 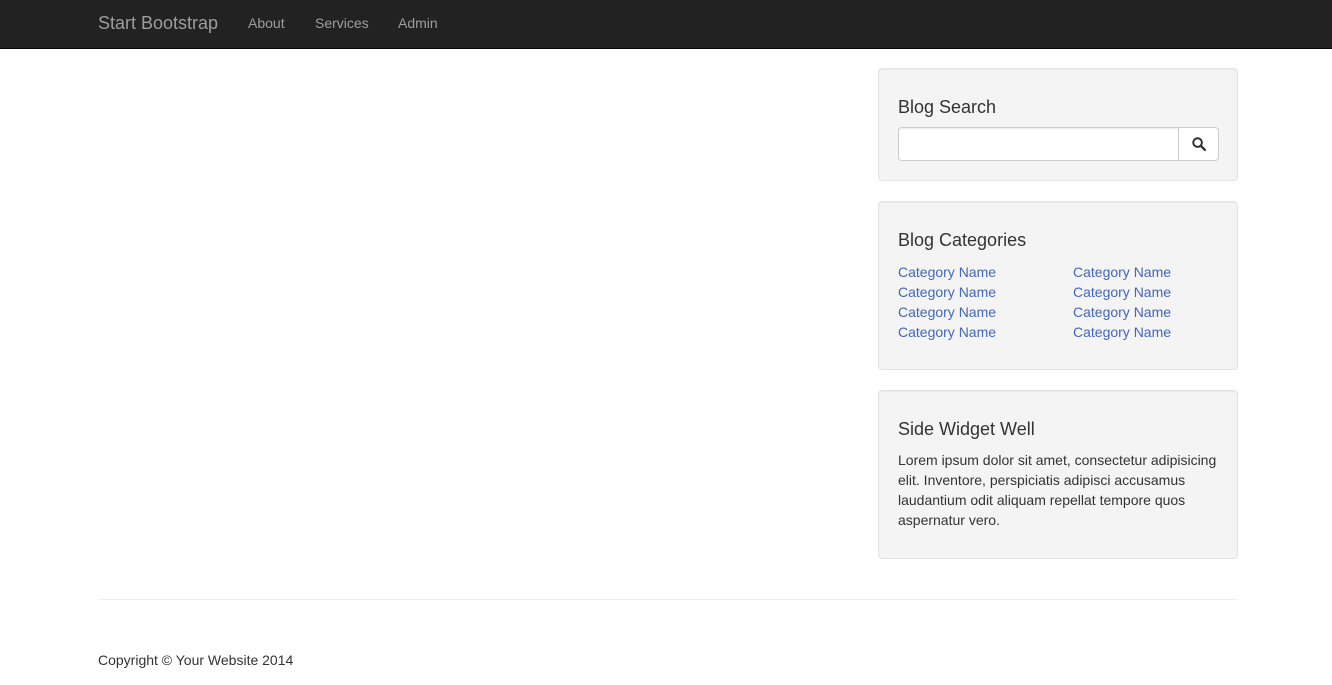 What do you see at coordinates (266, 23) in the screenshot?
I see `nav-link-about: About` at bounding box center [266, 23].